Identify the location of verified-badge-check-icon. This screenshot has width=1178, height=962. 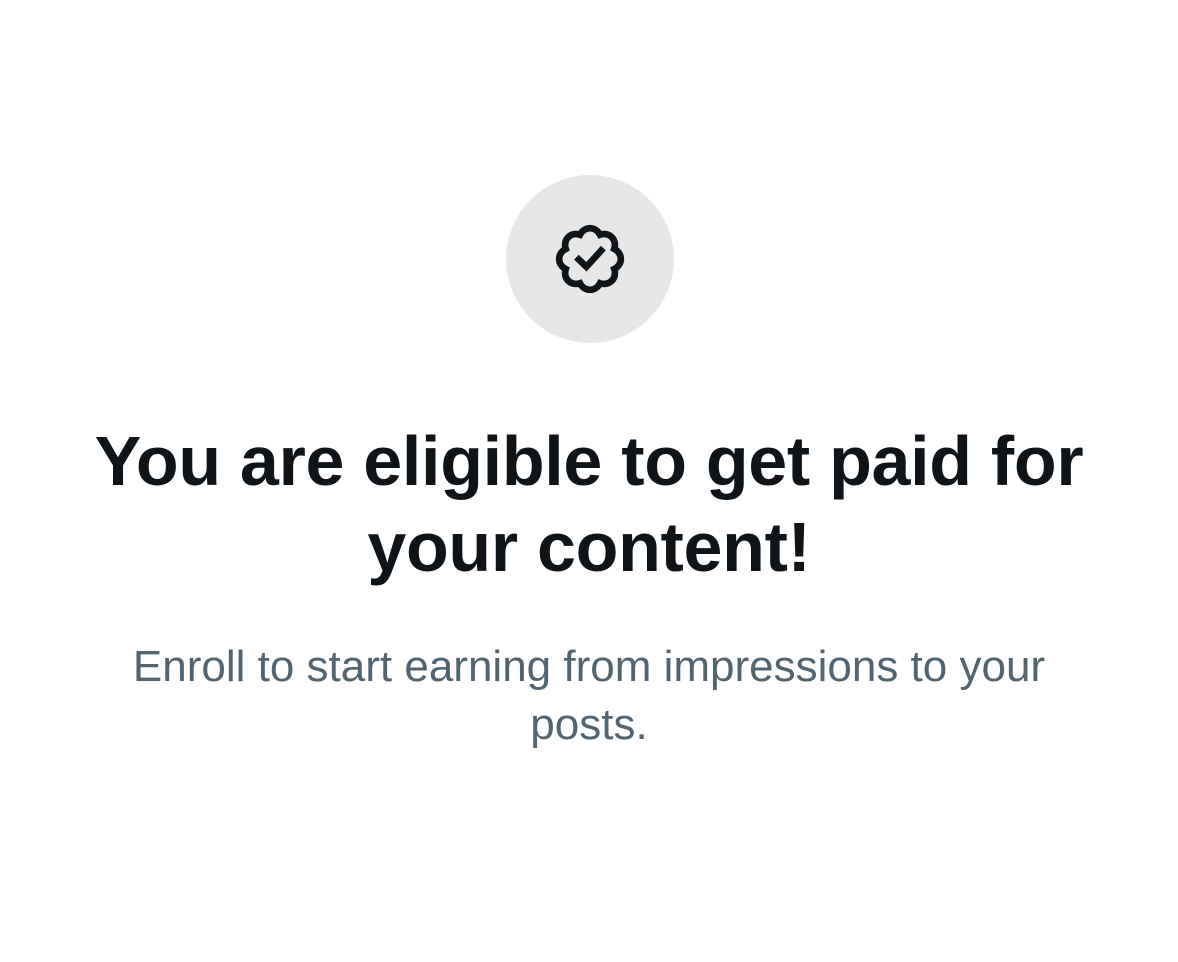
(590, 259).